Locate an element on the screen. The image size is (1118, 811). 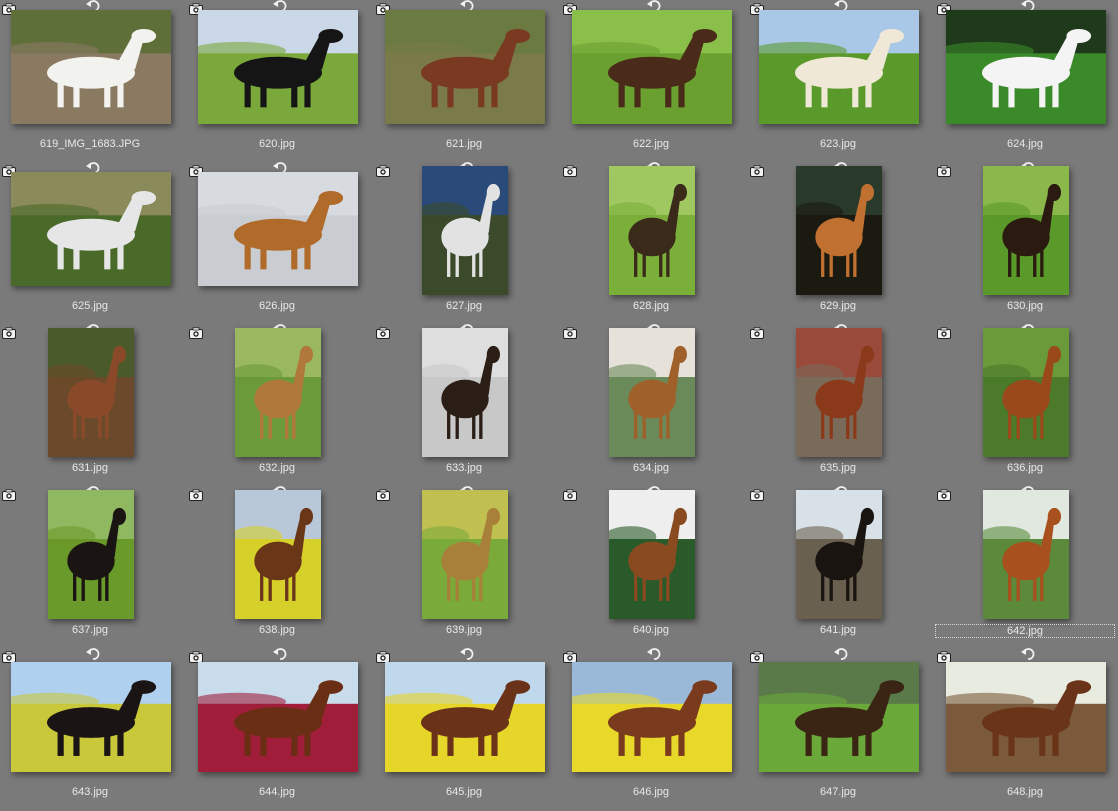
thumbnail-filename: 639.jpg is located at coordinates (464, 630).